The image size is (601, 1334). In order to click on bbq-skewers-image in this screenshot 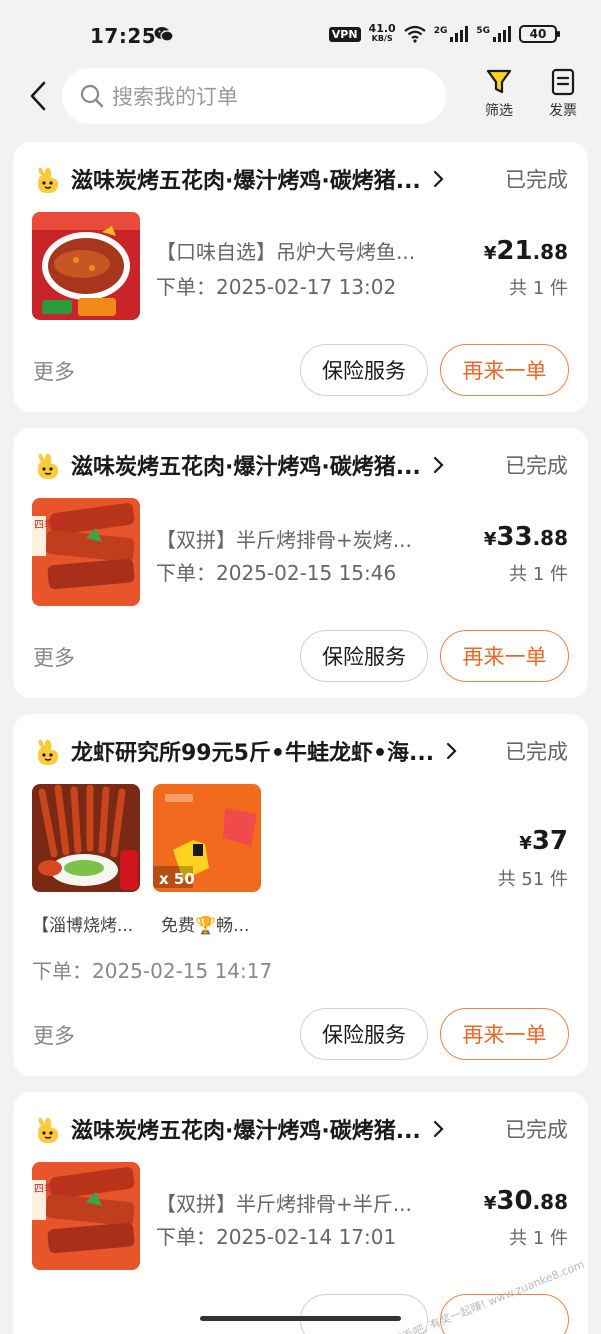, I will do `click(86, 838)`.